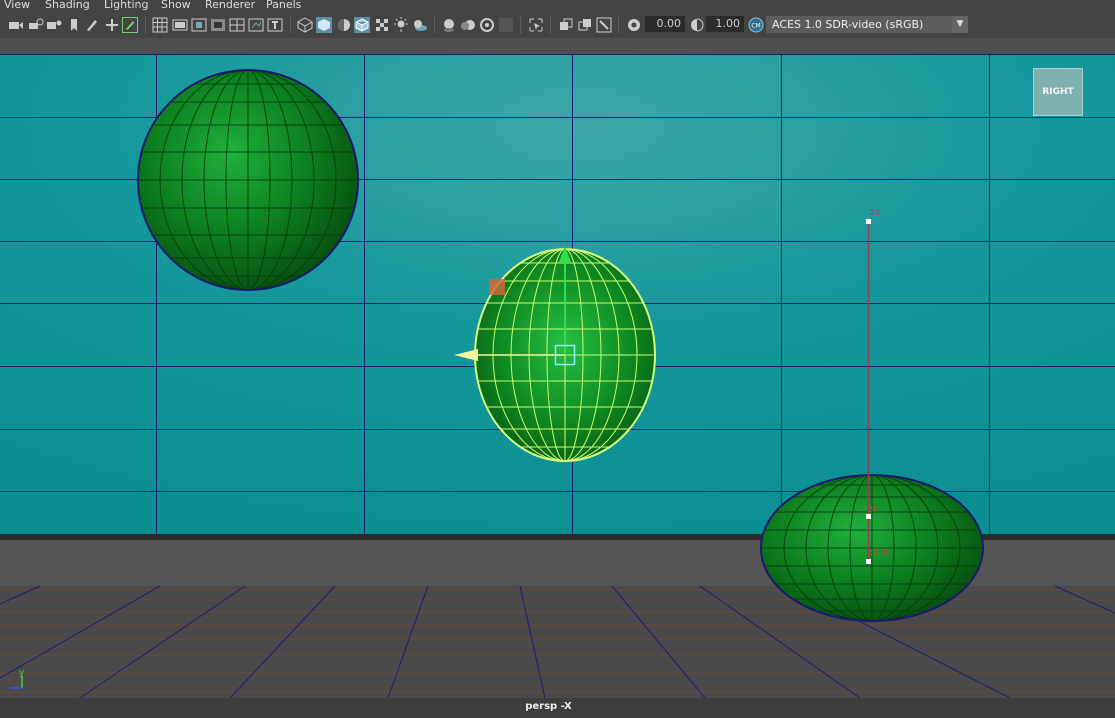 This screenshot has width=1115, height=718. Describe the element at coordinates (879, 552) in the screenshot. I see `measure-value-label-2: 23.40` at that location.